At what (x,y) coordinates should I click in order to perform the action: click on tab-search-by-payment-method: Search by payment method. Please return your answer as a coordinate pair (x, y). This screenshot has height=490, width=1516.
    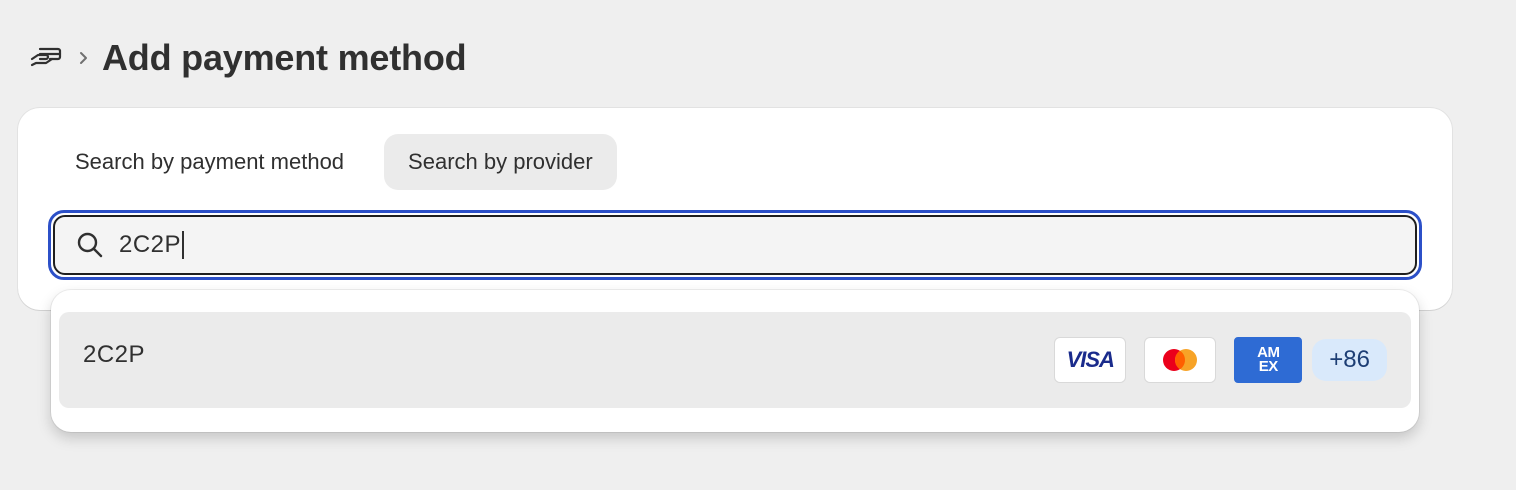
    Looking at the image, I should click on (223, 162).